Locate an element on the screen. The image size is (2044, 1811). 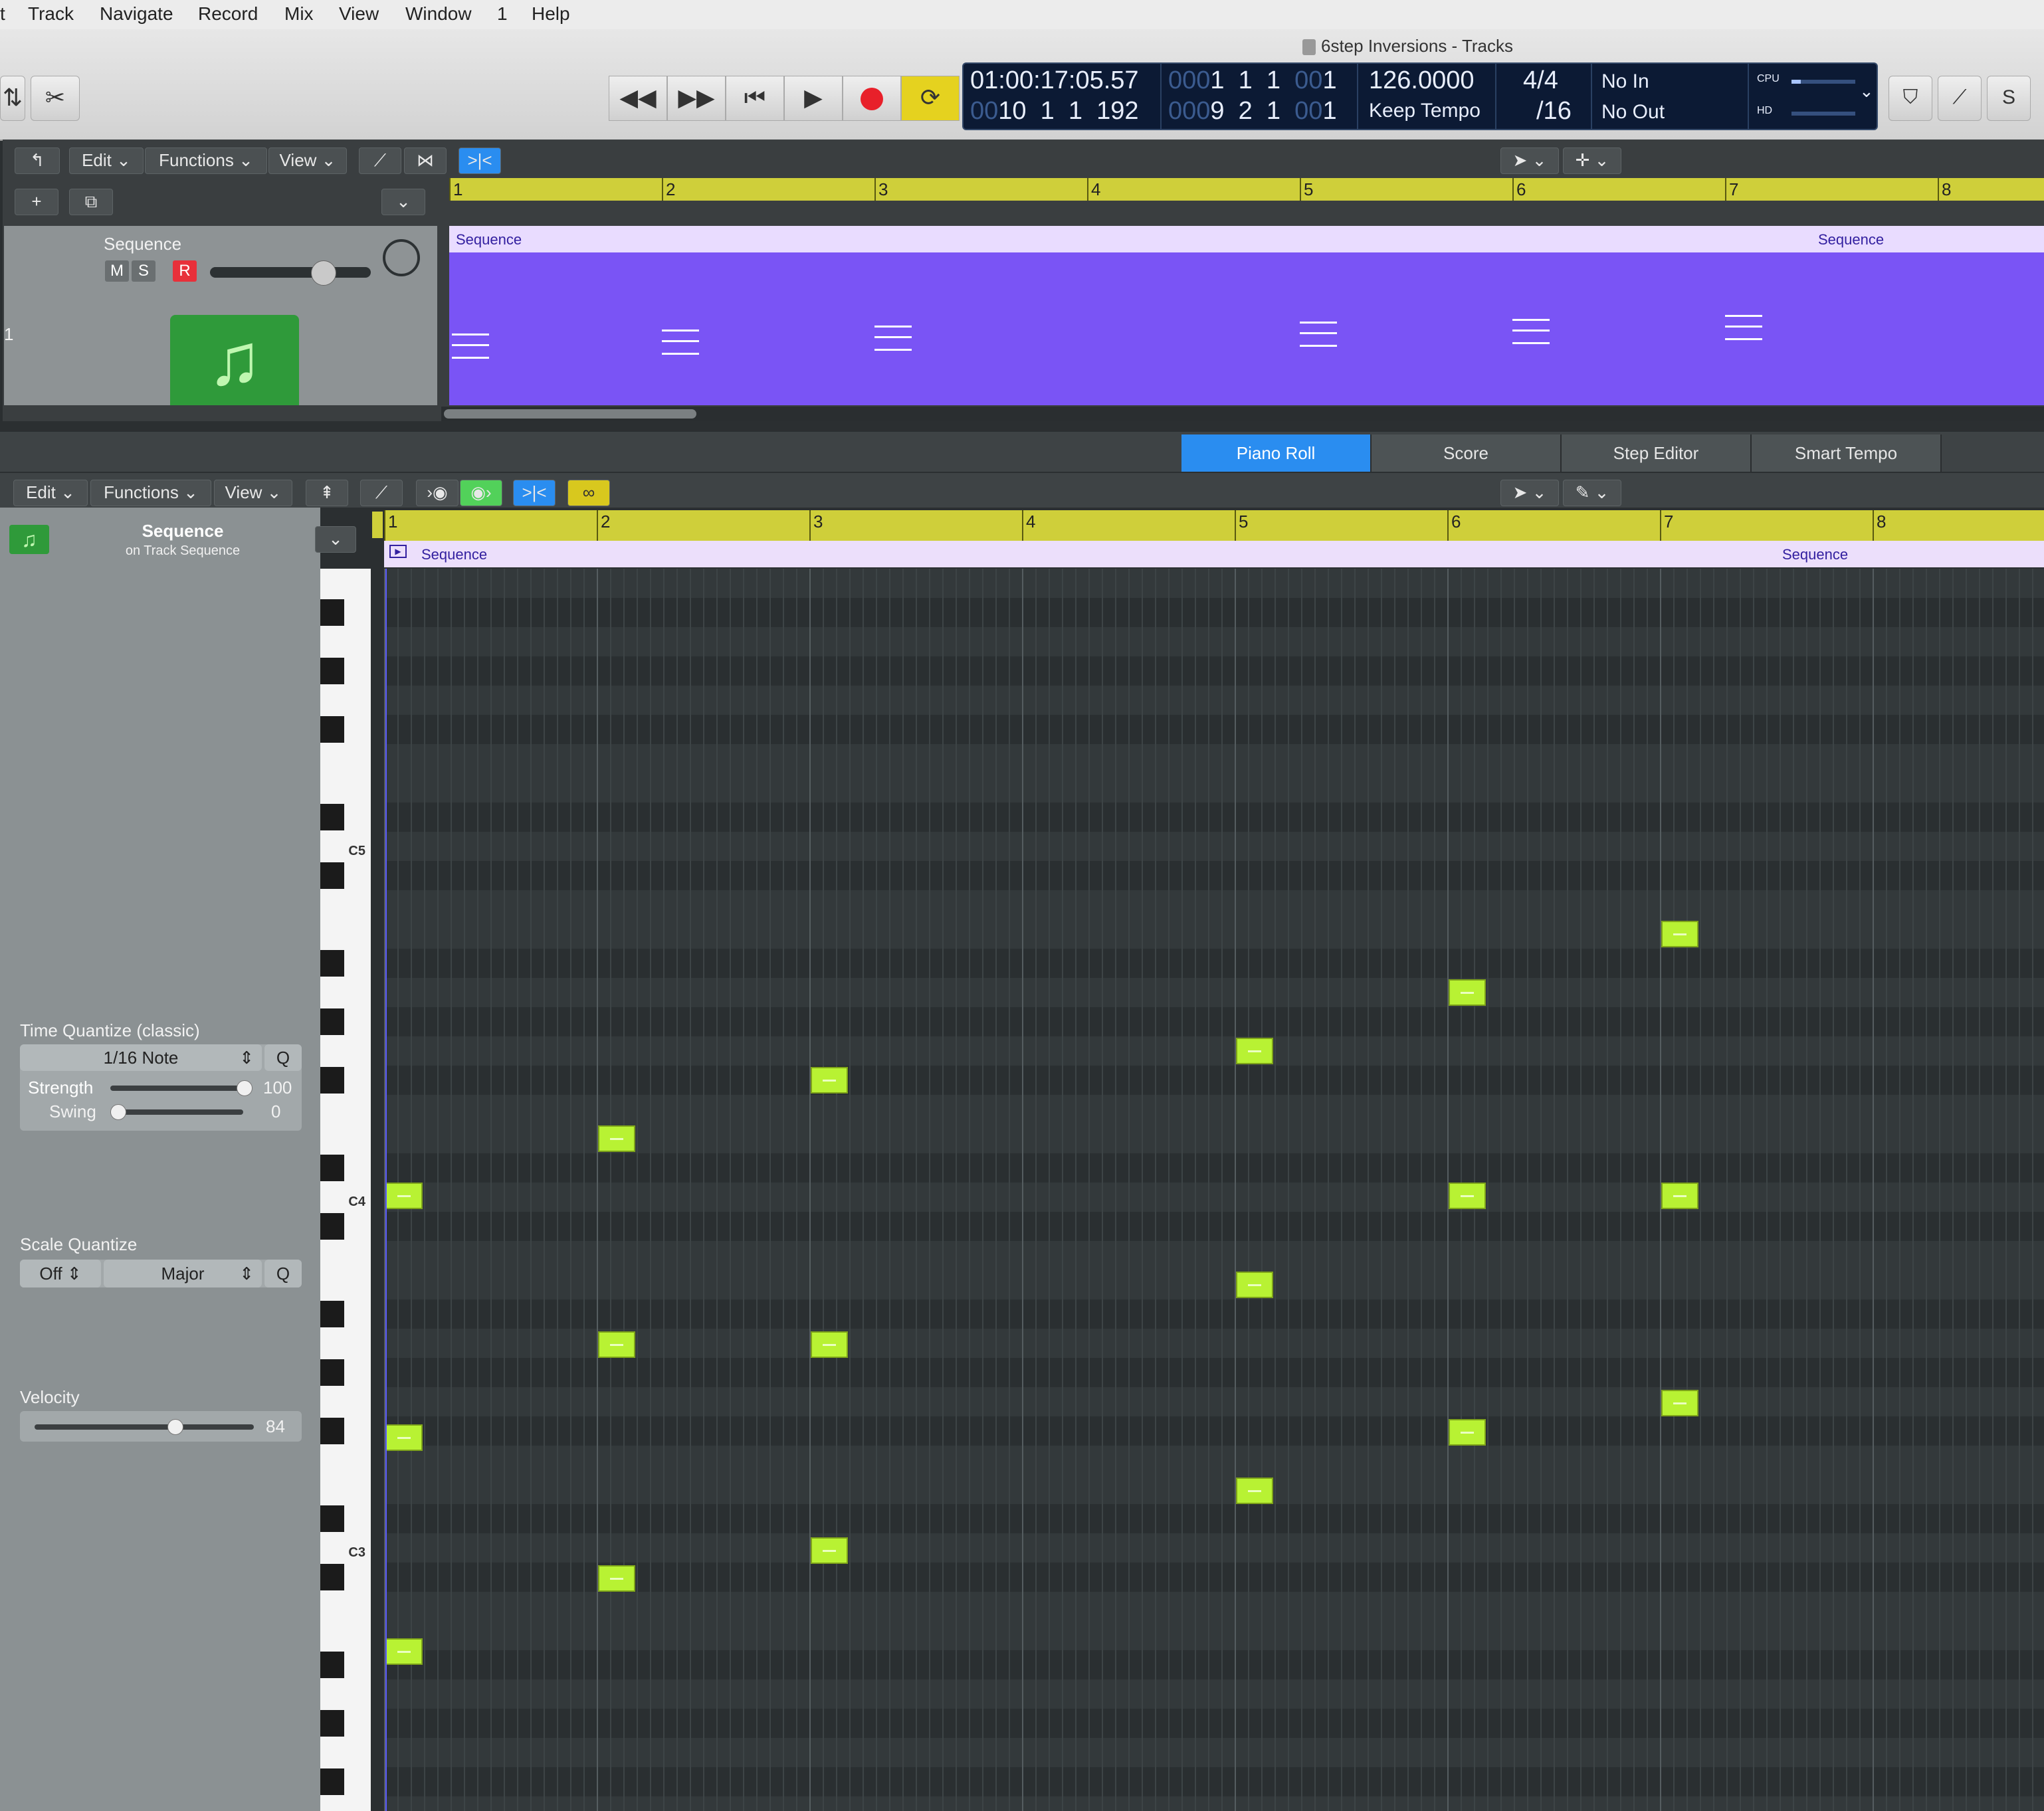
menu-item-navigate: Navigate is located at coordinates (136, 14).